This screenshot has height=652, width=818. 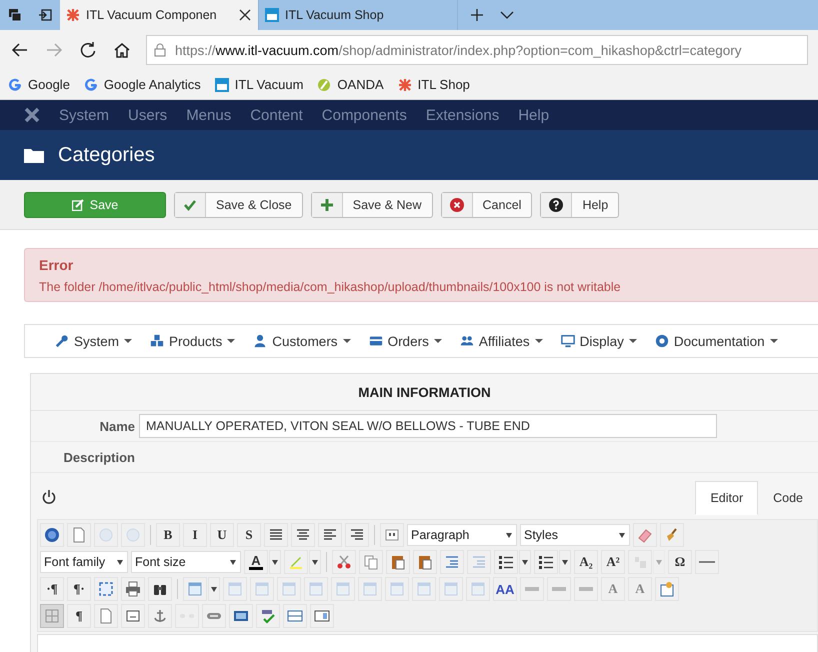 What do you see at coordinates (428, 426) in the screenshot?
I see `name-field: MANUALLY OPERATED, VITON SEAL W/O BELLOWS - TUBE END` at bounding box center [428, 426].